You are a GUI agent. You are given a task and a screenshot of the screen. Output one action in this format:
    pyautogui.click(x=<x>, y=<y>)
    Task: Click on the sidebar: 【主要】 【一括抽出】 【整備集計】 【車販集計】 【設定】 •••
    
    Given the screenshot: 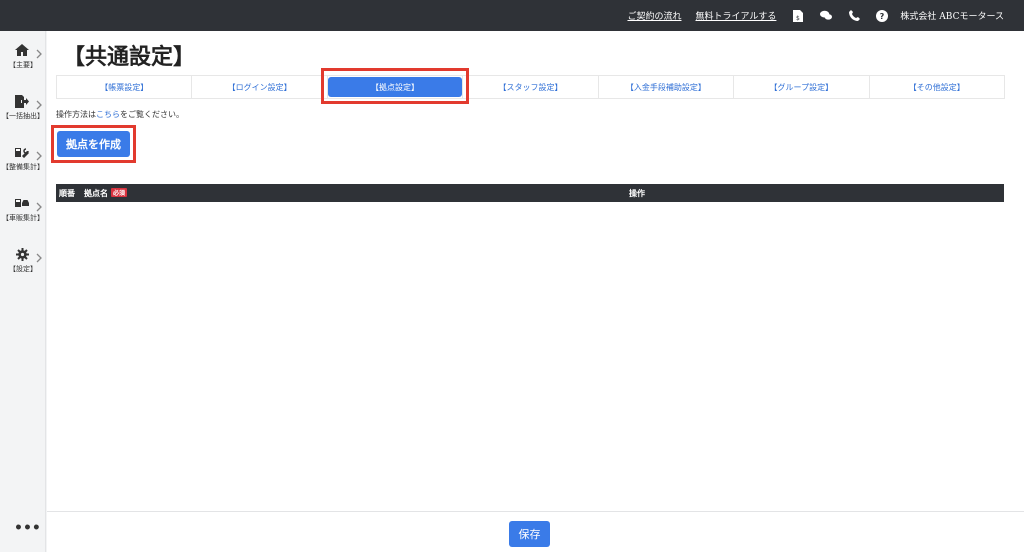 What is the action you would take?
    pyautogui.click(x=23, y=291)
    